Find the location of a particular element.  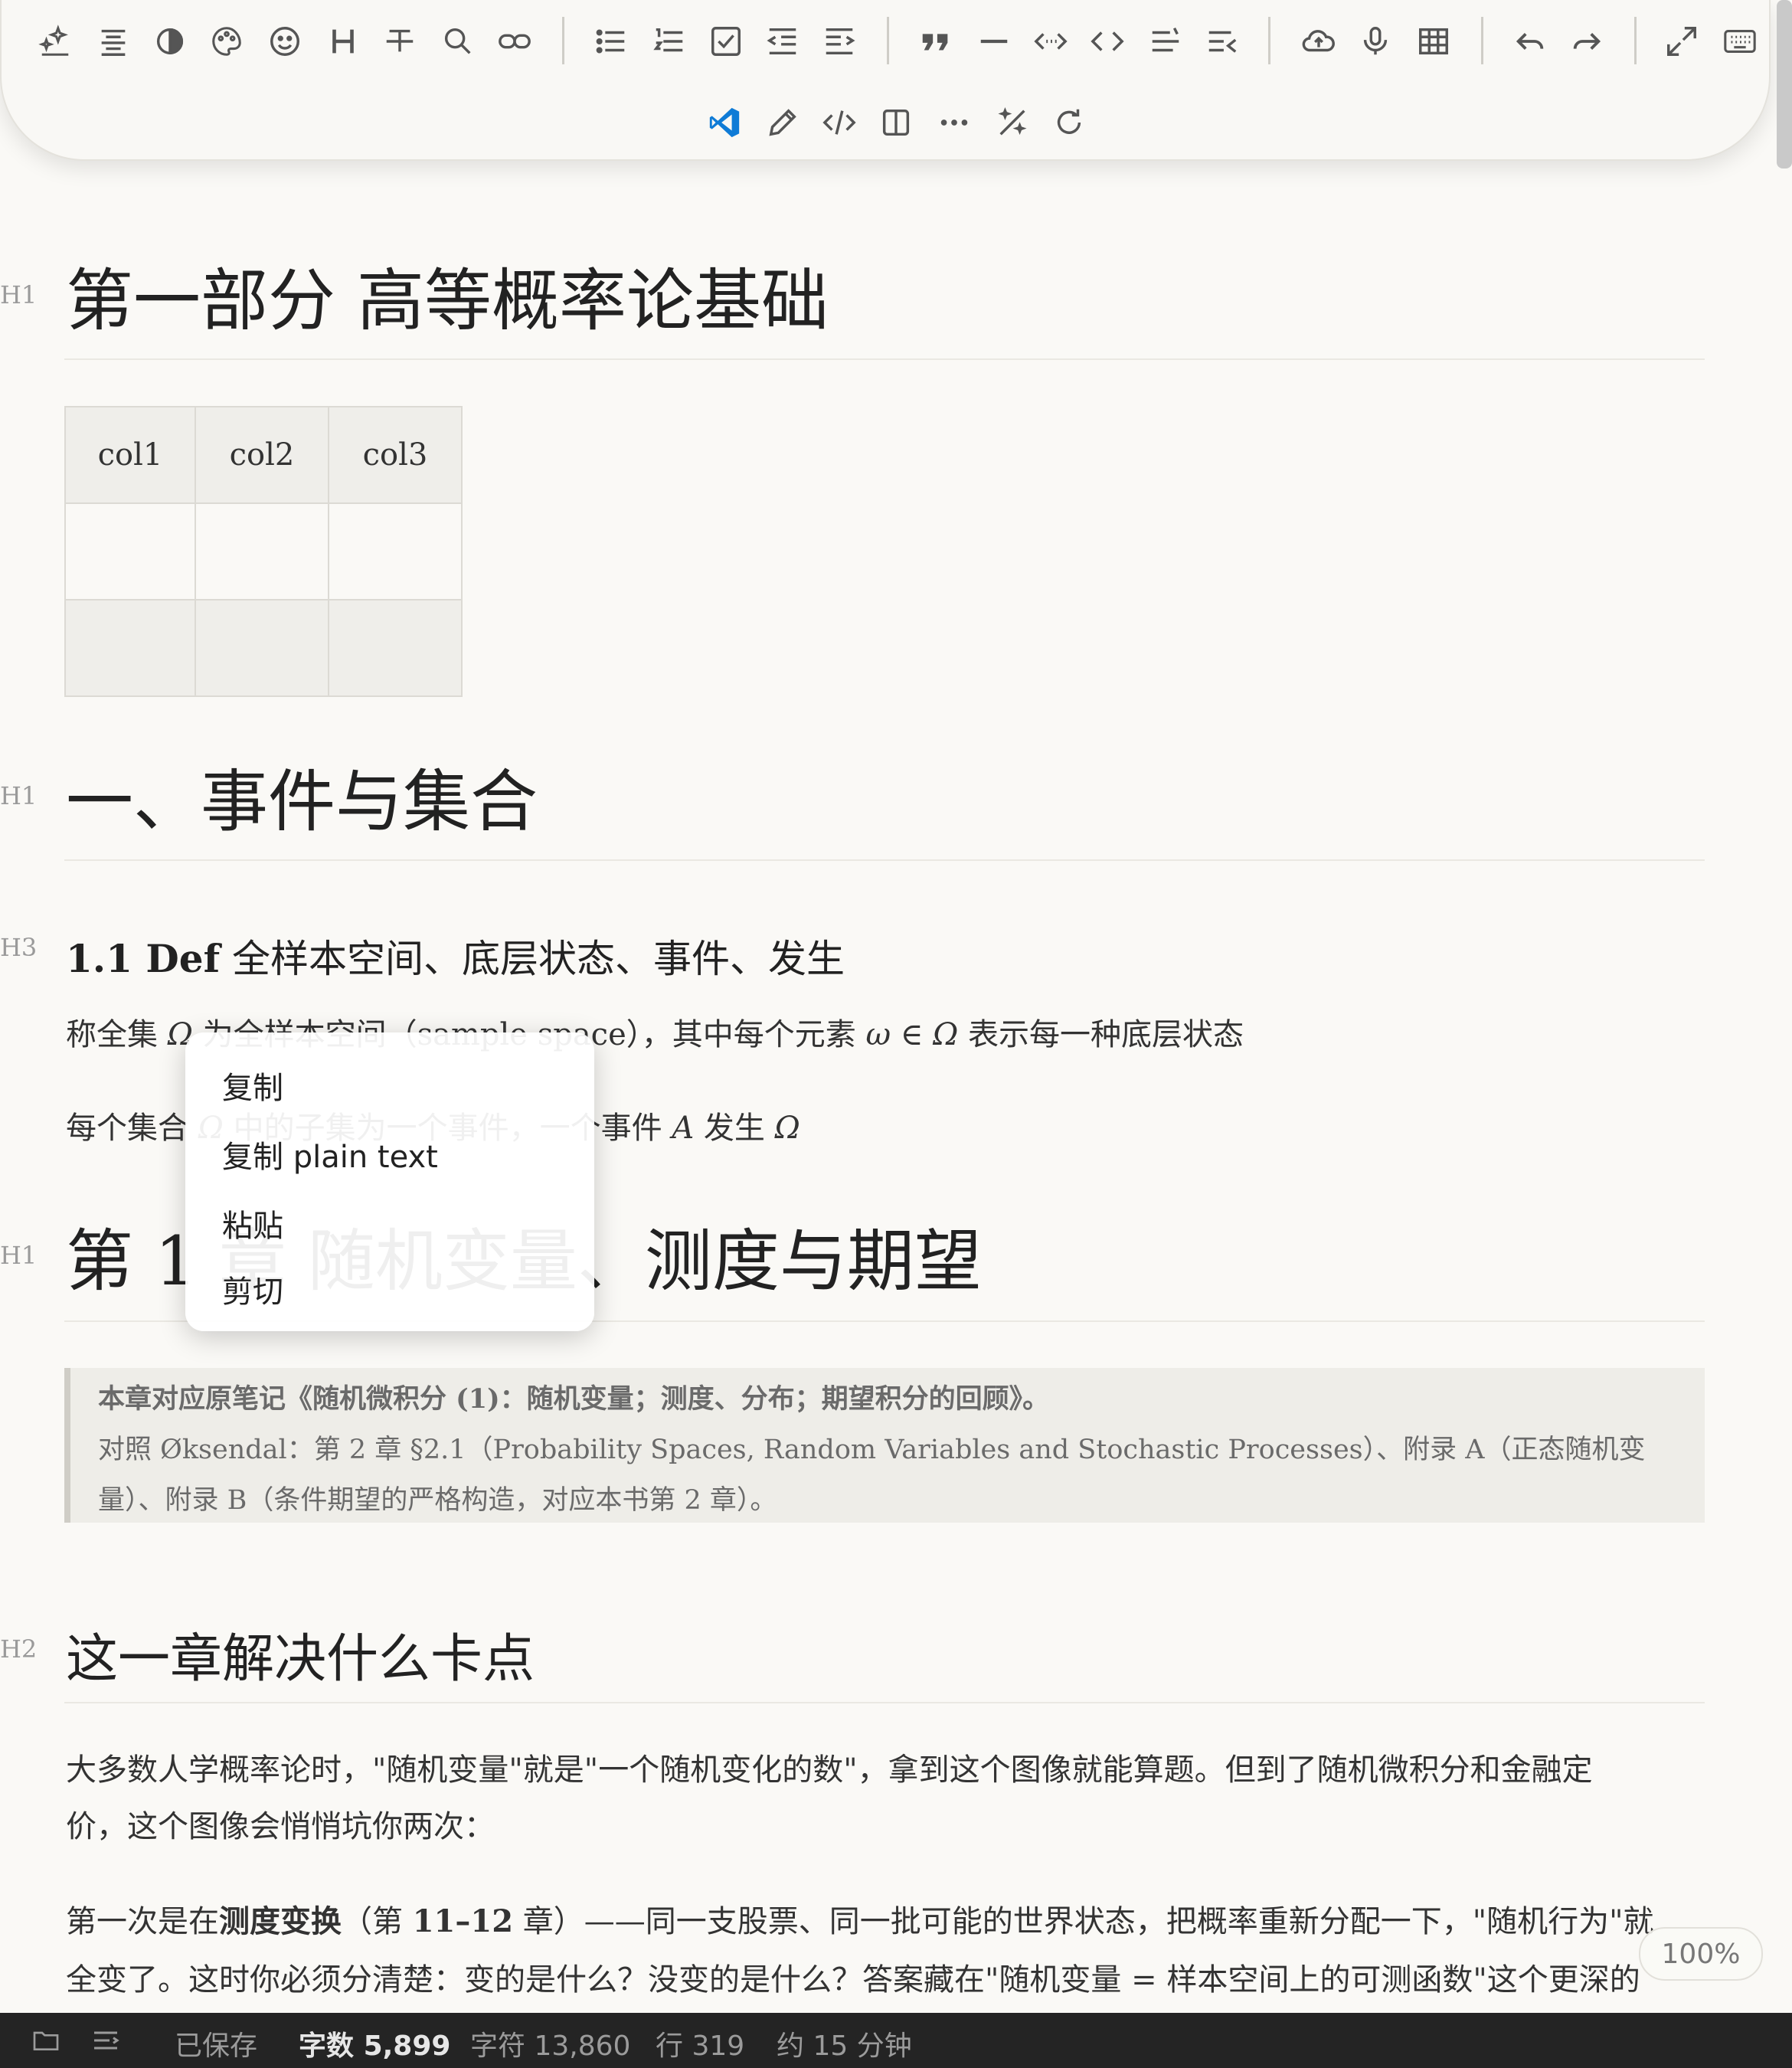

outdent-icon is located at coordinates (783, 41).